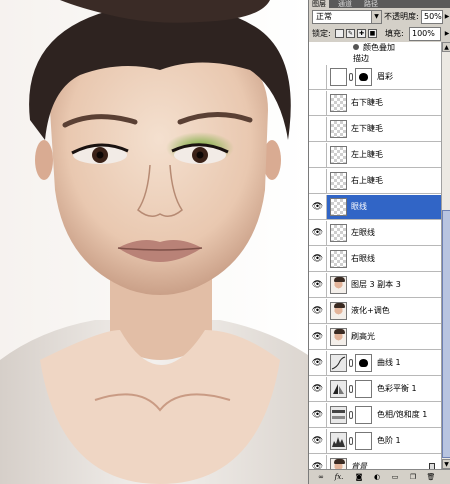  Describe the element at coordinates (375, 233) in the screenshot. I see `layer-row: 👁 左眼线` at that location.